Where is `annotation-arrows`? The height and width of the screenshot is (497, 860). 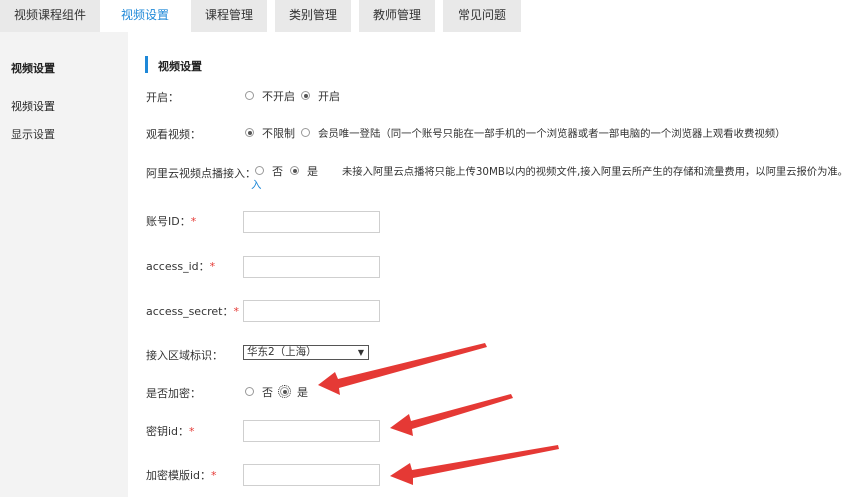
annotation-arrows is located at coordinates (438, 414).